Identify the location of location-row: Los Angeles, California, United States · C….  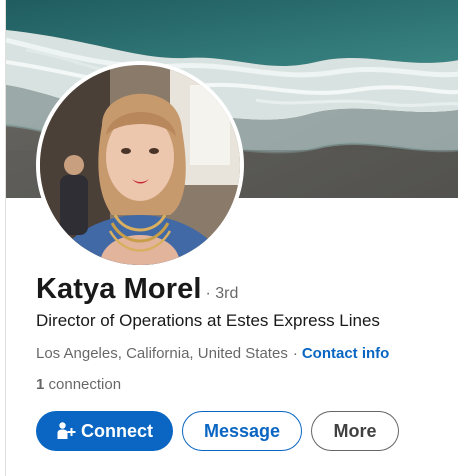
(212, 353).